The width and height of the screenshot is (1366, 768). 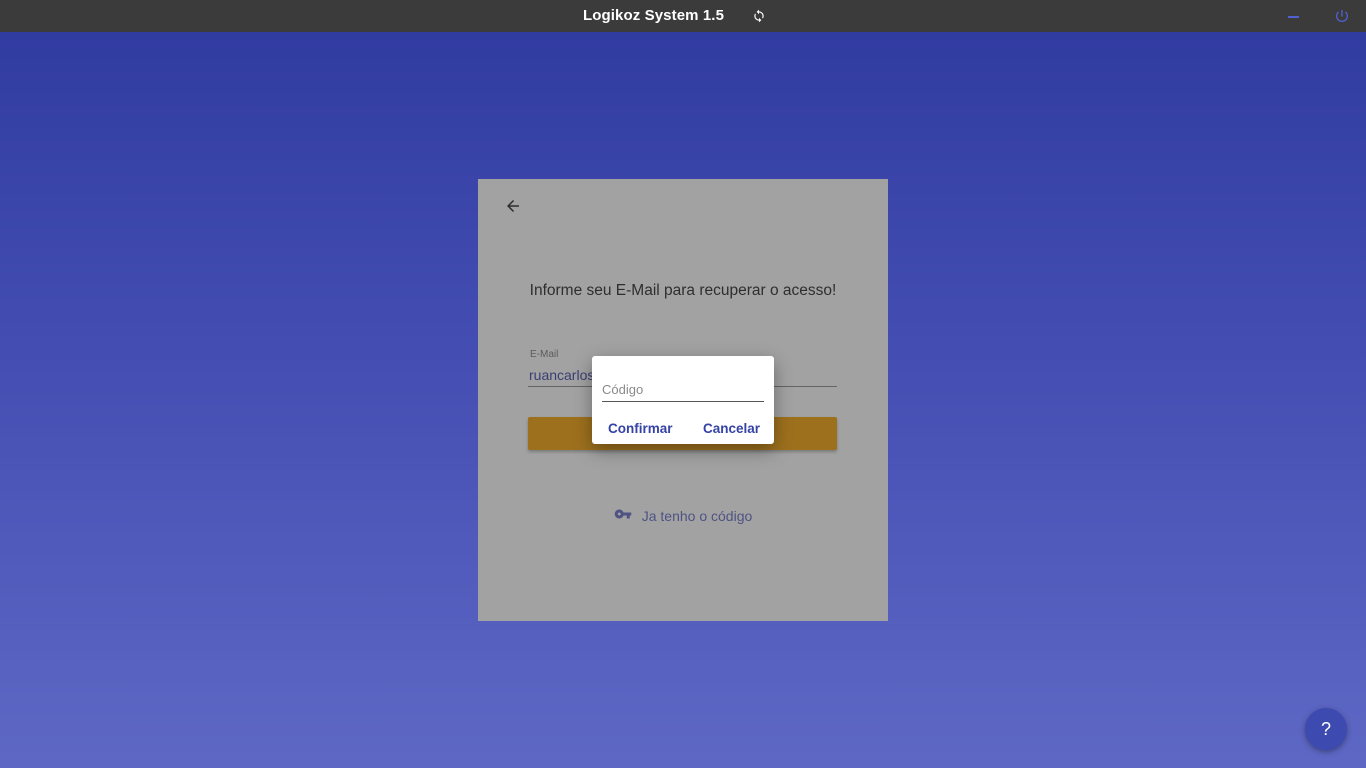 I want to click on app-title: Logikoz System 1.5, so click(x=654, y=15).